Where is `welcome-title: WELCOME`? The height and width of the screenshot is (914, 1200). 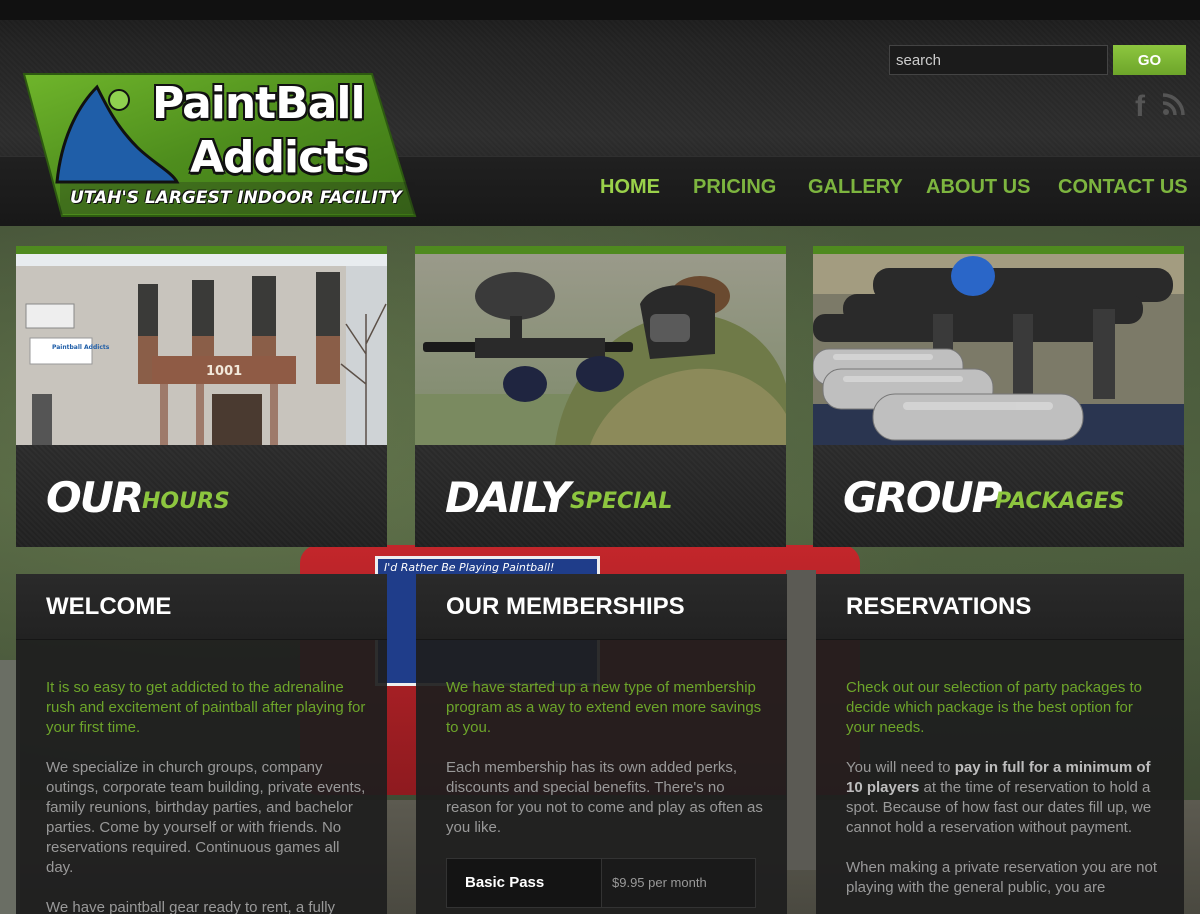
welcome-title: WELCOME is located at coordinates (109, 606).